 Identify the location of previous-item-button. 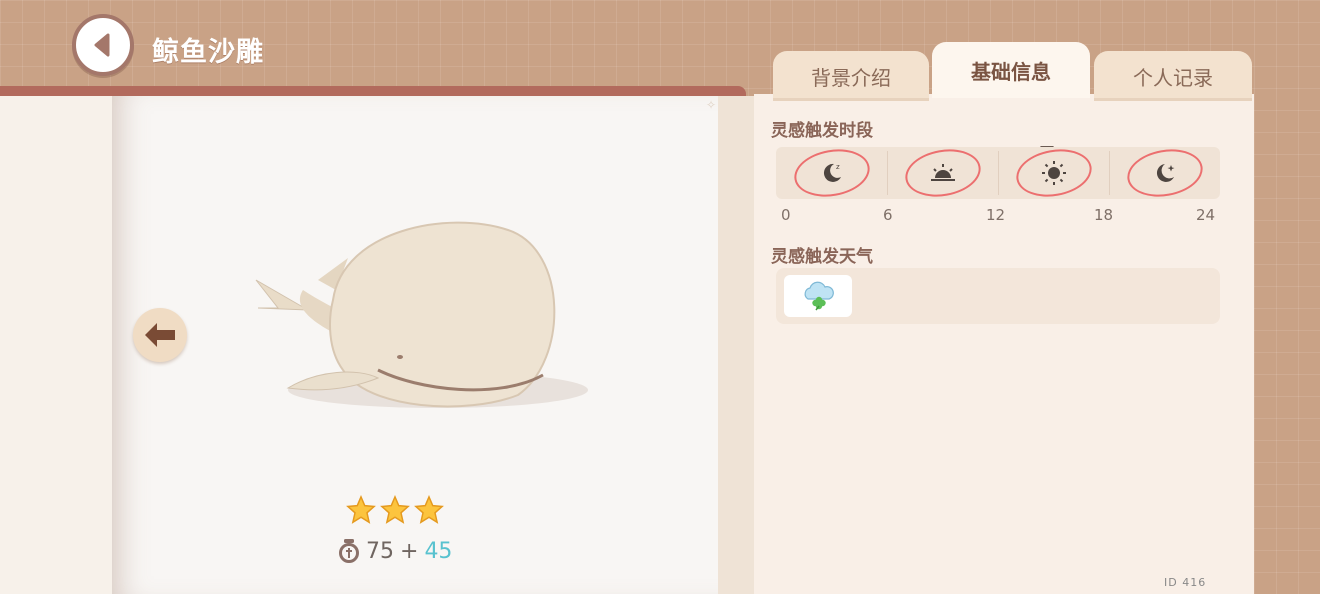
(160, 335).